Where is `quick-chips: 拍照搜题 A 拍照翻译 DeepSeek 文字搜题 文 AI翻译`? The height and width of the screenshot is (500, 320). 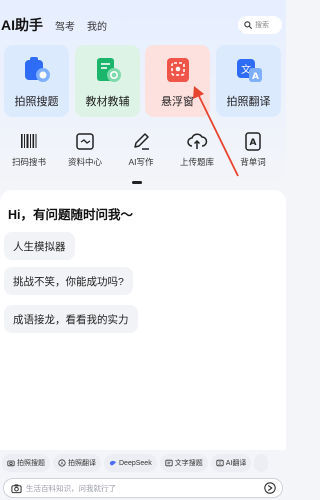
quick-chips: 拍照搜题 A 拍照翻译 DeepSeek 文字搜题 文 AI翻译 is located at coordinates (143, 463).